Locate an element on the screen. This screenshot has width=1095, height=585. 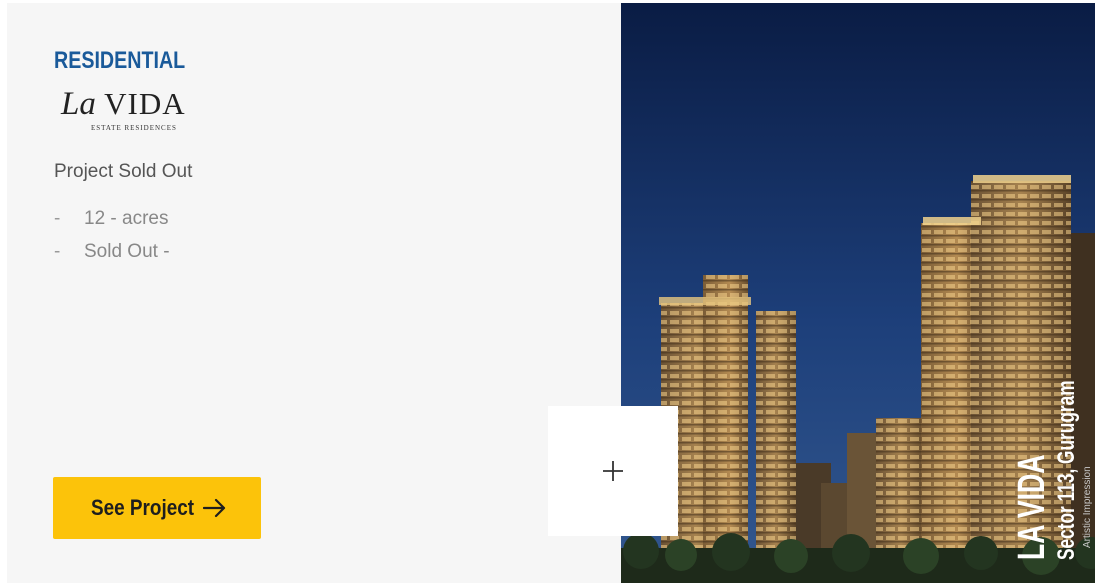
logo-vida: VIDA is located at coordinates (145, 103).